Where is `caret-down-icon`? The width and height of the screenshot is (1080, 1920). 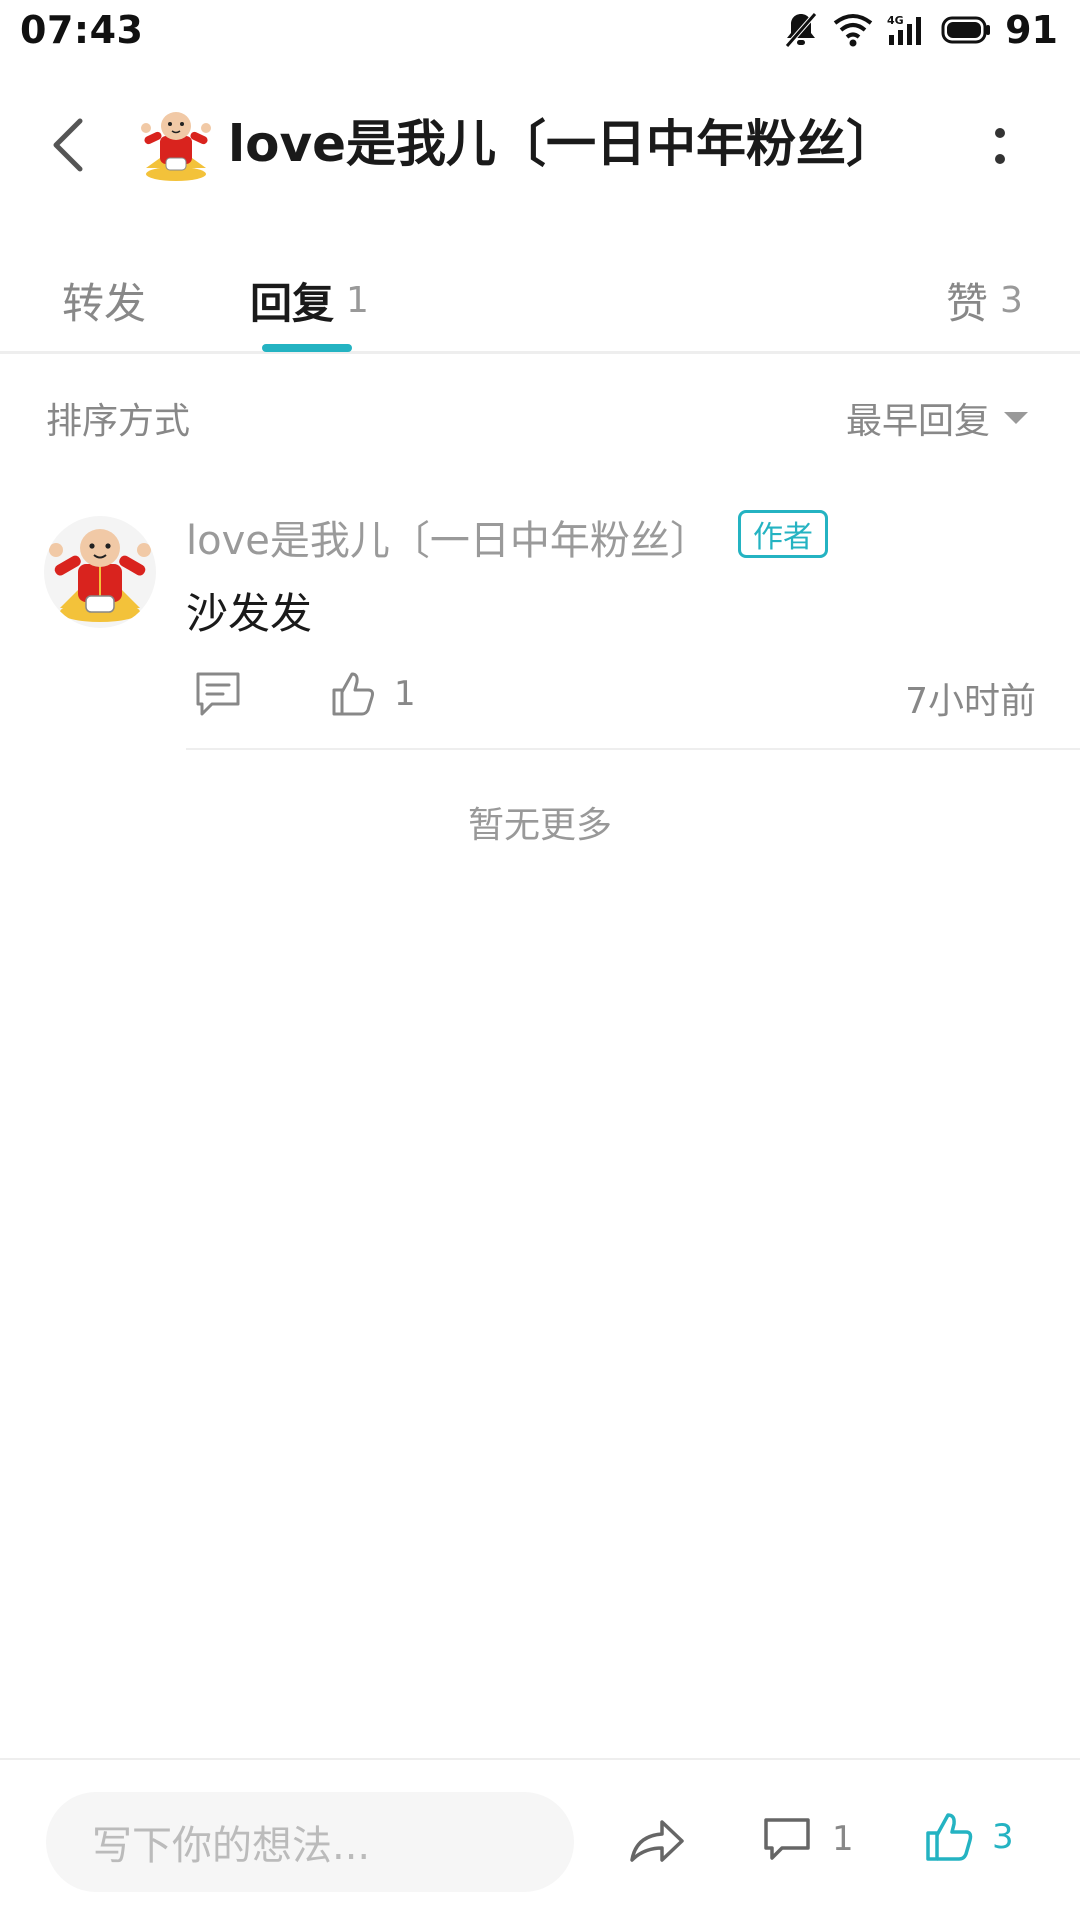 caret-down-icon is located at coordinates (1016, 418).